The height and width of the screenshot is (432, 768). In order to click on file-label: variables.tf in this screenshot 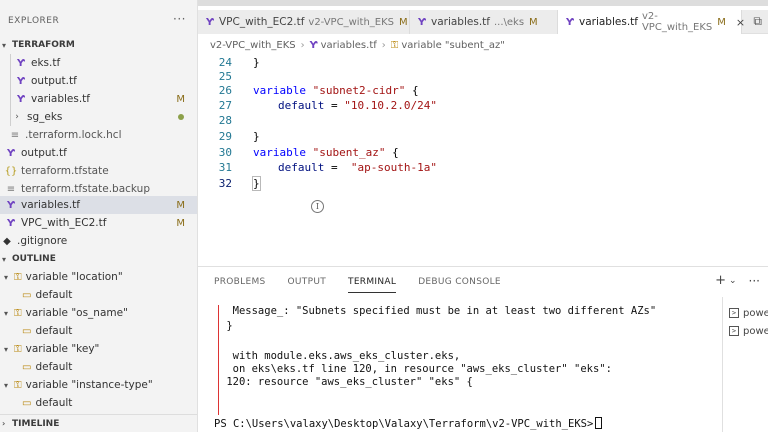, I will do `click(60, 99)`.